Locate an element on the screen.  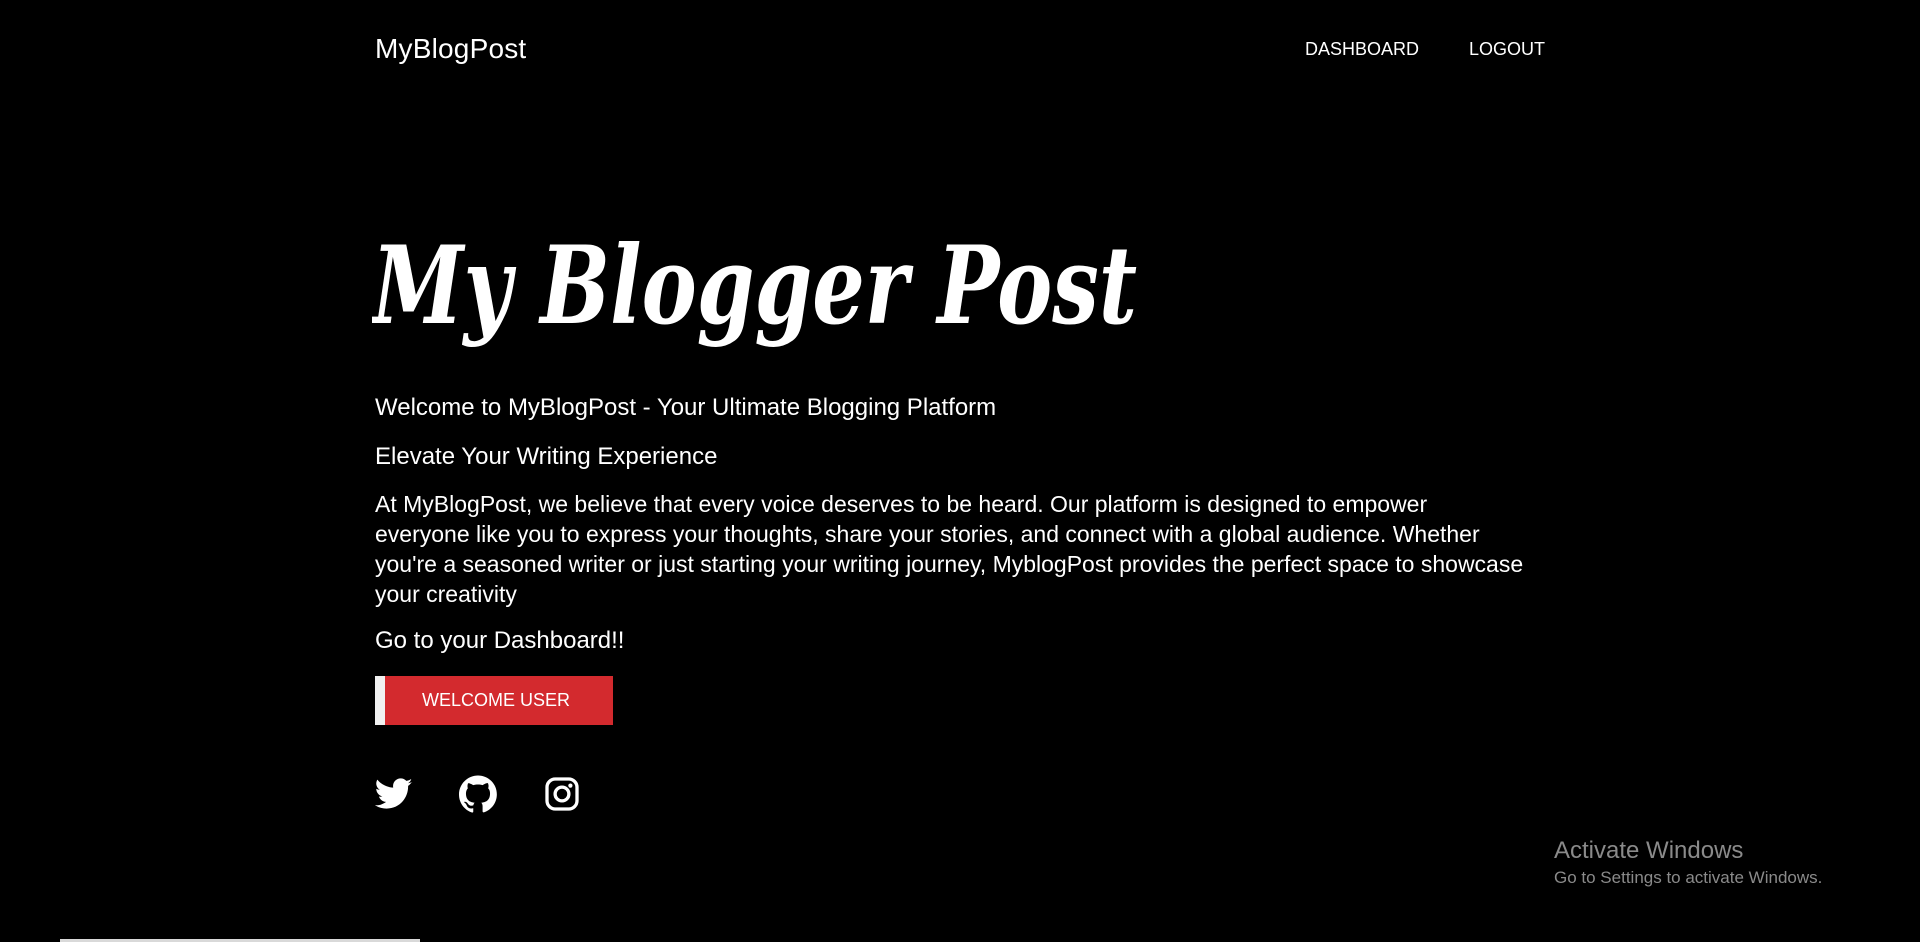
hero-title-text: My Blogger Post is located at coordinates (754, 286).